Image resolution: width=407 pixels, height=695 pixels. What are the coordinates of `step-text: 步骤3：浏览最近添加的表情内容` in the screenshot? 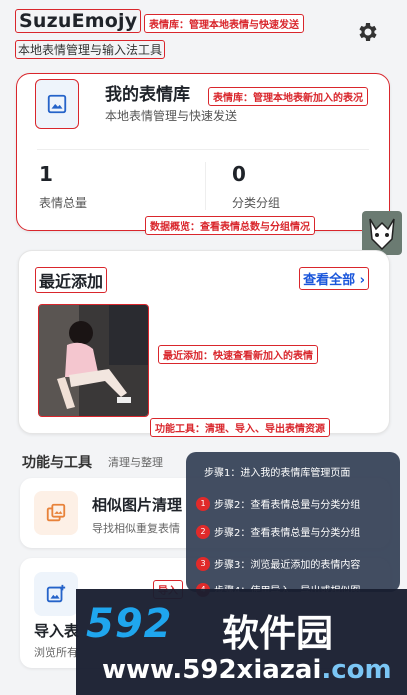 It's located at (287, 565).